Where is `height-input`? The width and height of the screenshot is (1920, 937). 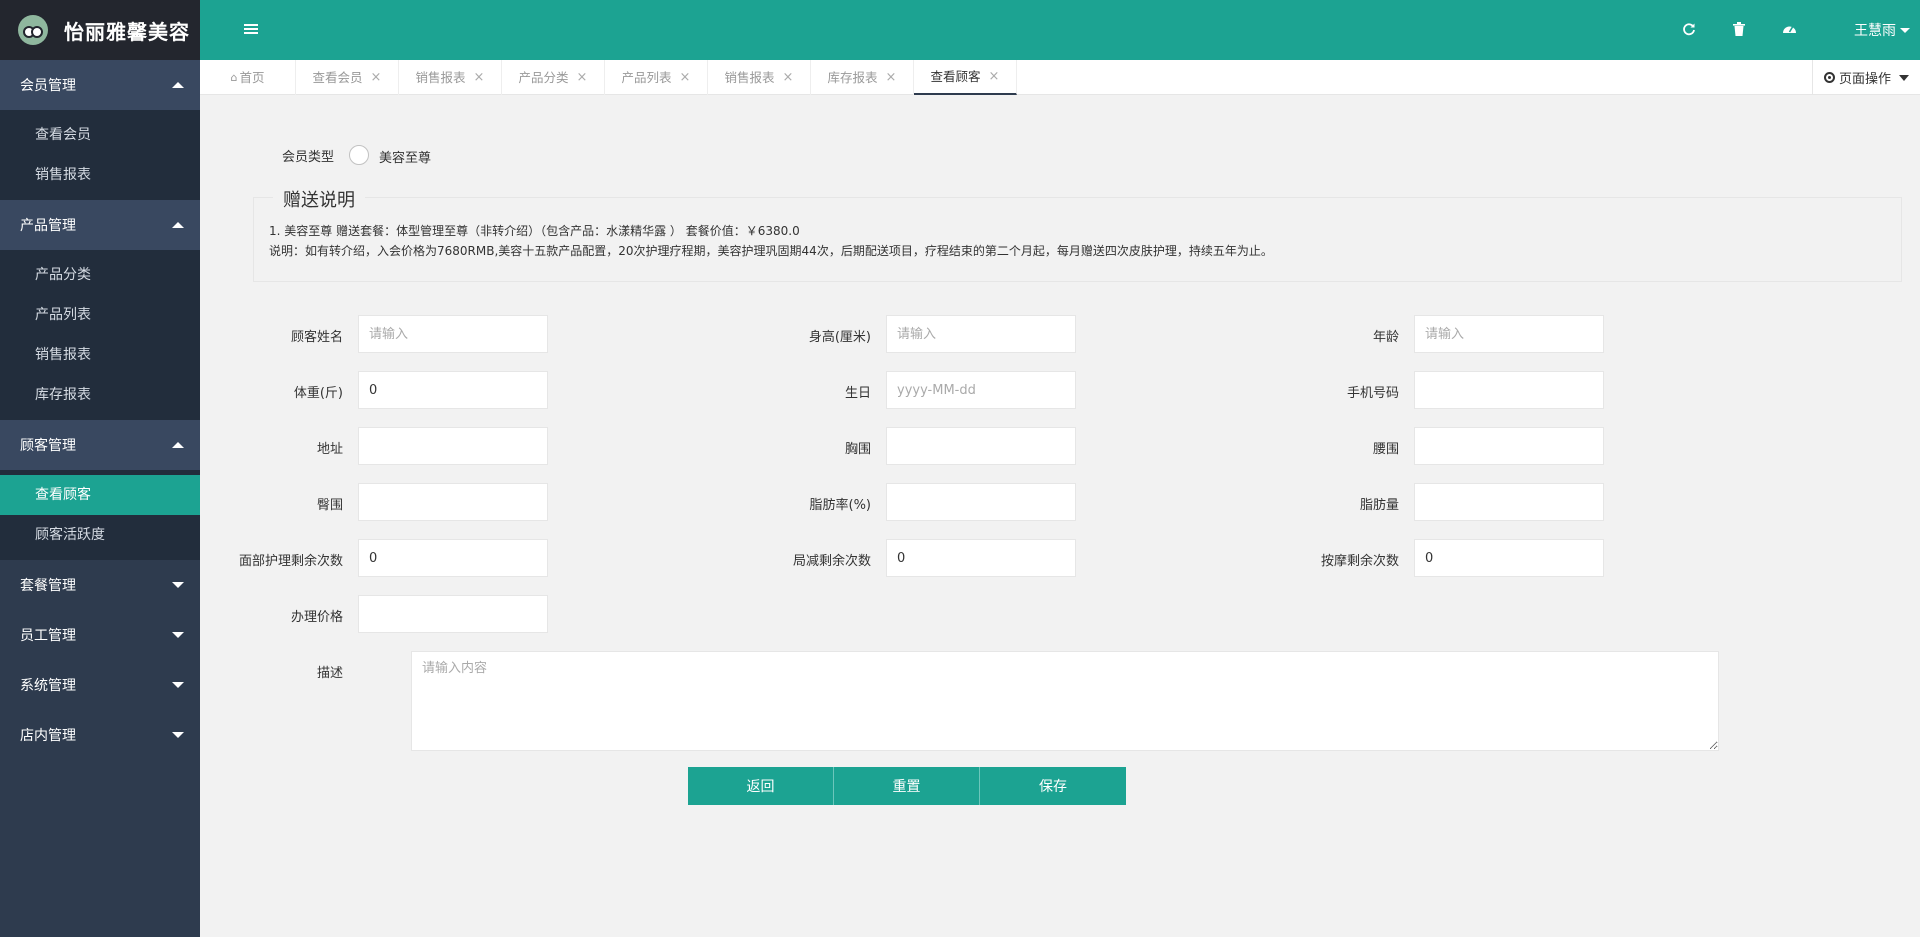
height-input is located at coordinates (981, 334).